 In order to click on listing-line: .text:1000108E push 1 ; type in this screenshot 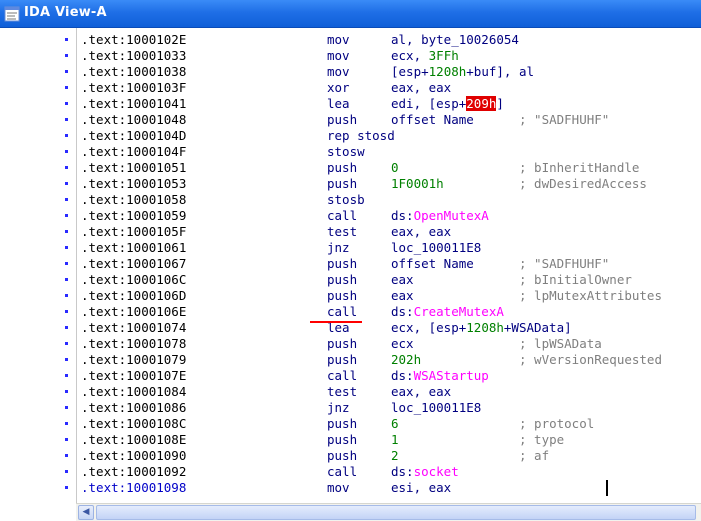, I will do `click(389, 440)`.